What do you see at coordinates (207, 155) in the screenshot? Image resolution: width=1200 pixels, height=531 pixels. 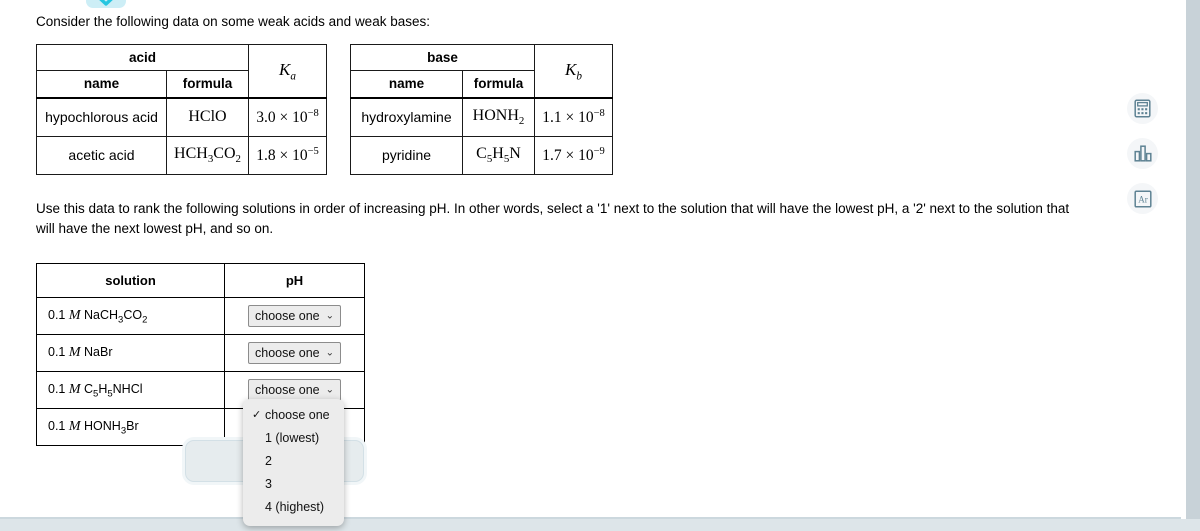 I see `acid-row-formula: HCH3CO2` at bounding box center [207, 155].